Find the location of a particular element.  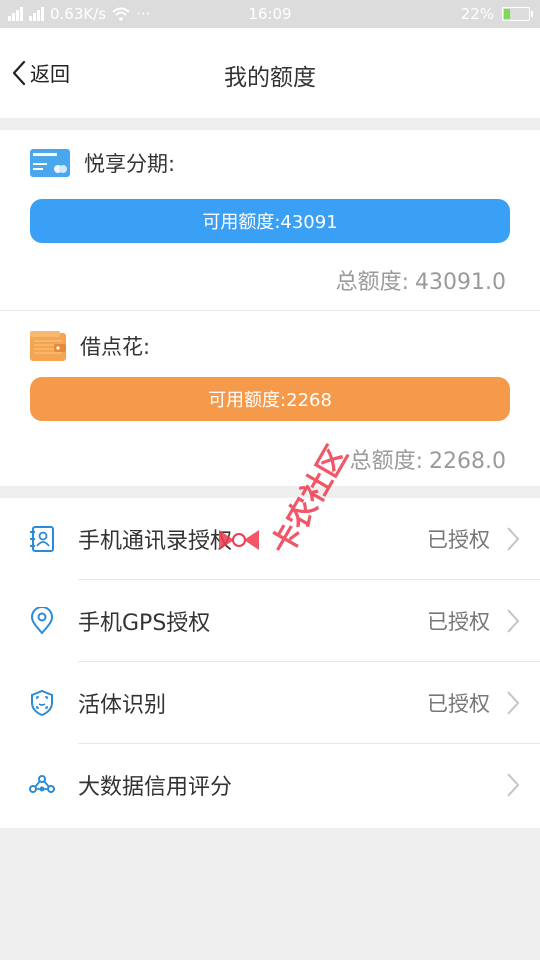

credit-name: 借点花: is located at coordinates (115, 347).